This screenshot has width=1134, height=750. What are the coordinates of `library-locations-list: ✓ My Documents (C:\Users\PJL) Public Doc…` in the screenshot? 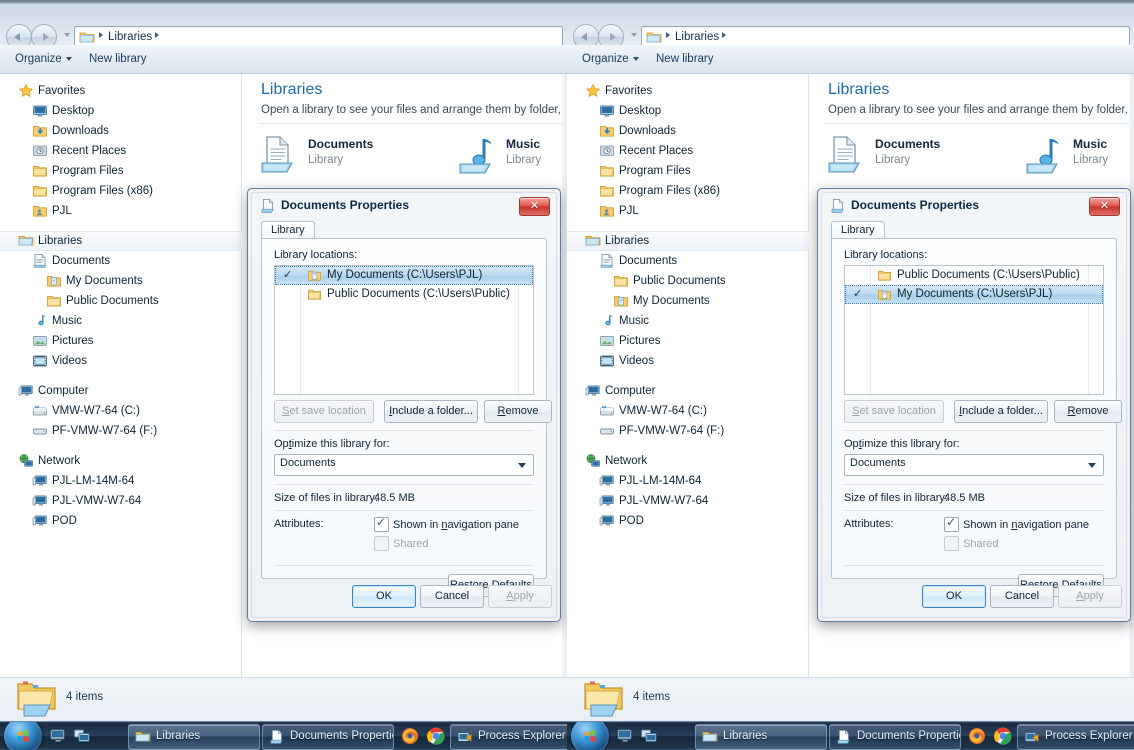 It's located at (404, 330).